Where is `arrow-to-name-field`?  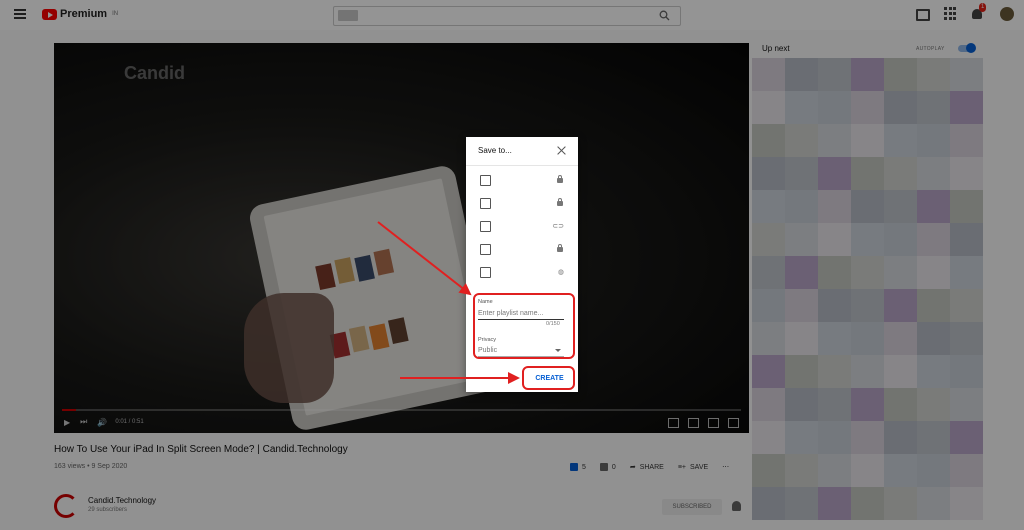
arrow-to-name-field is located at coordinates (424, 258).